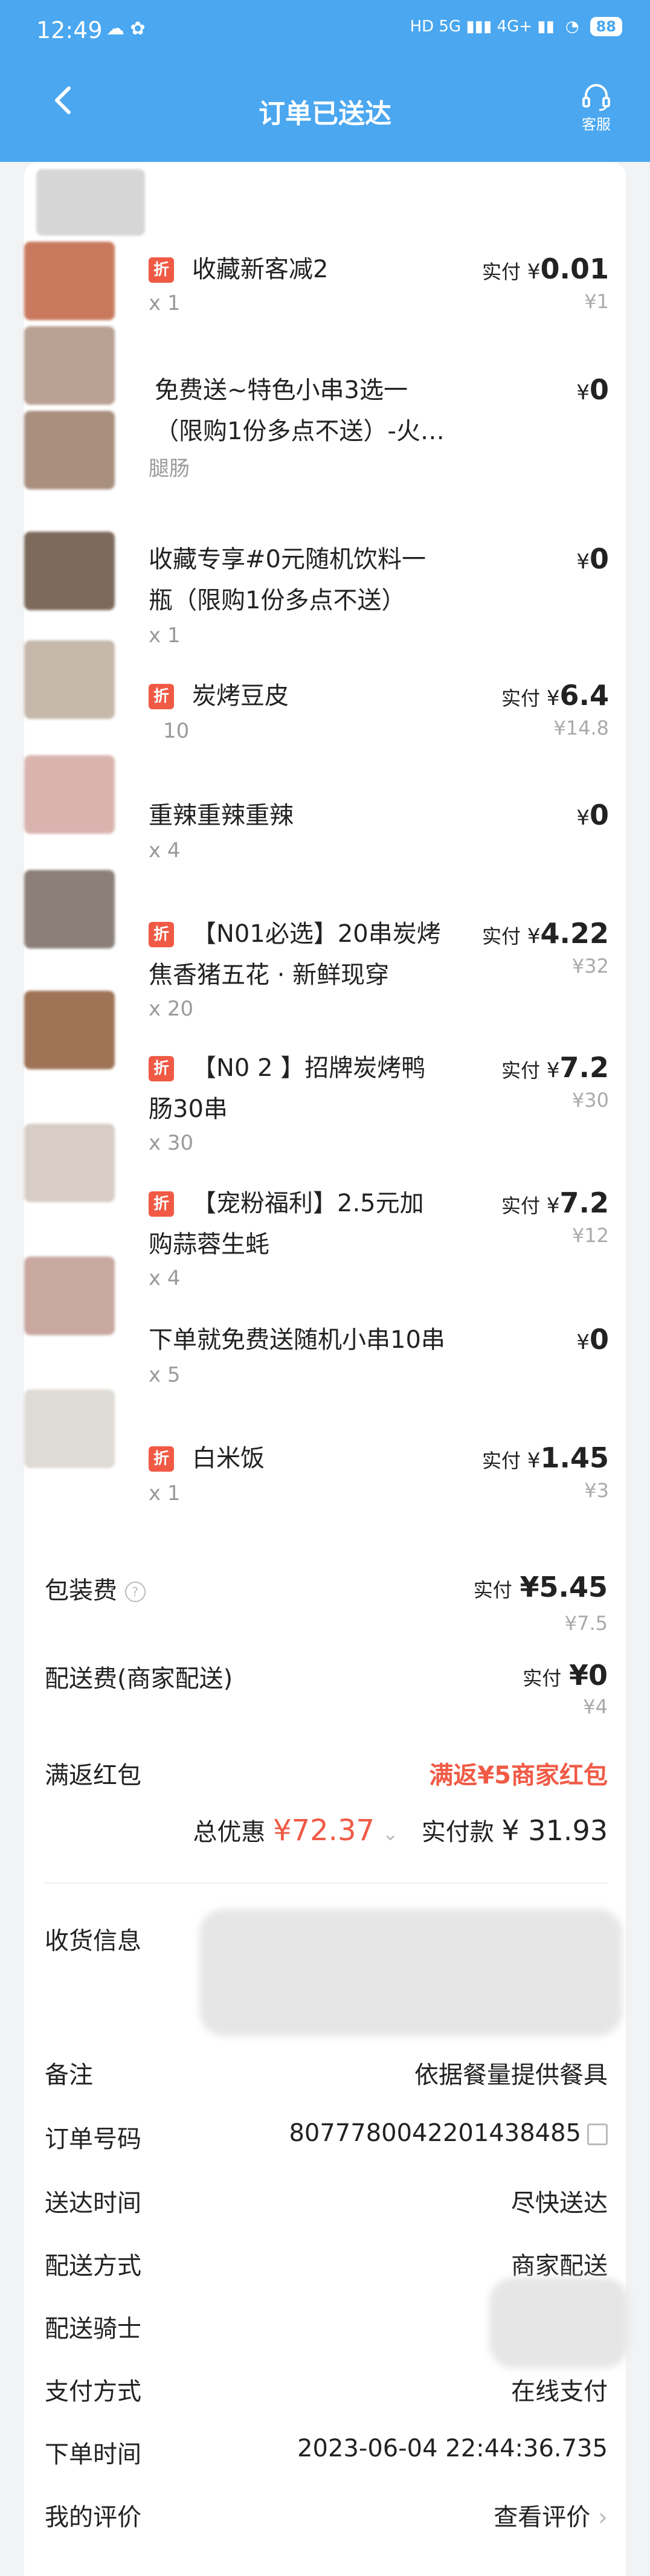 This screenshot has width=650, height=2576. What do you see at coordinates (596, 125) in the screenshot?
I see `service-label: 客服` at bounding box center [596, 125].